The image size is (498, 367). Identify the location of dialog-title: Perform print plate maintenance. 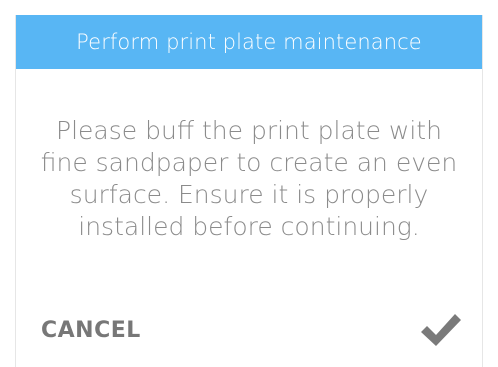
(249, 42).